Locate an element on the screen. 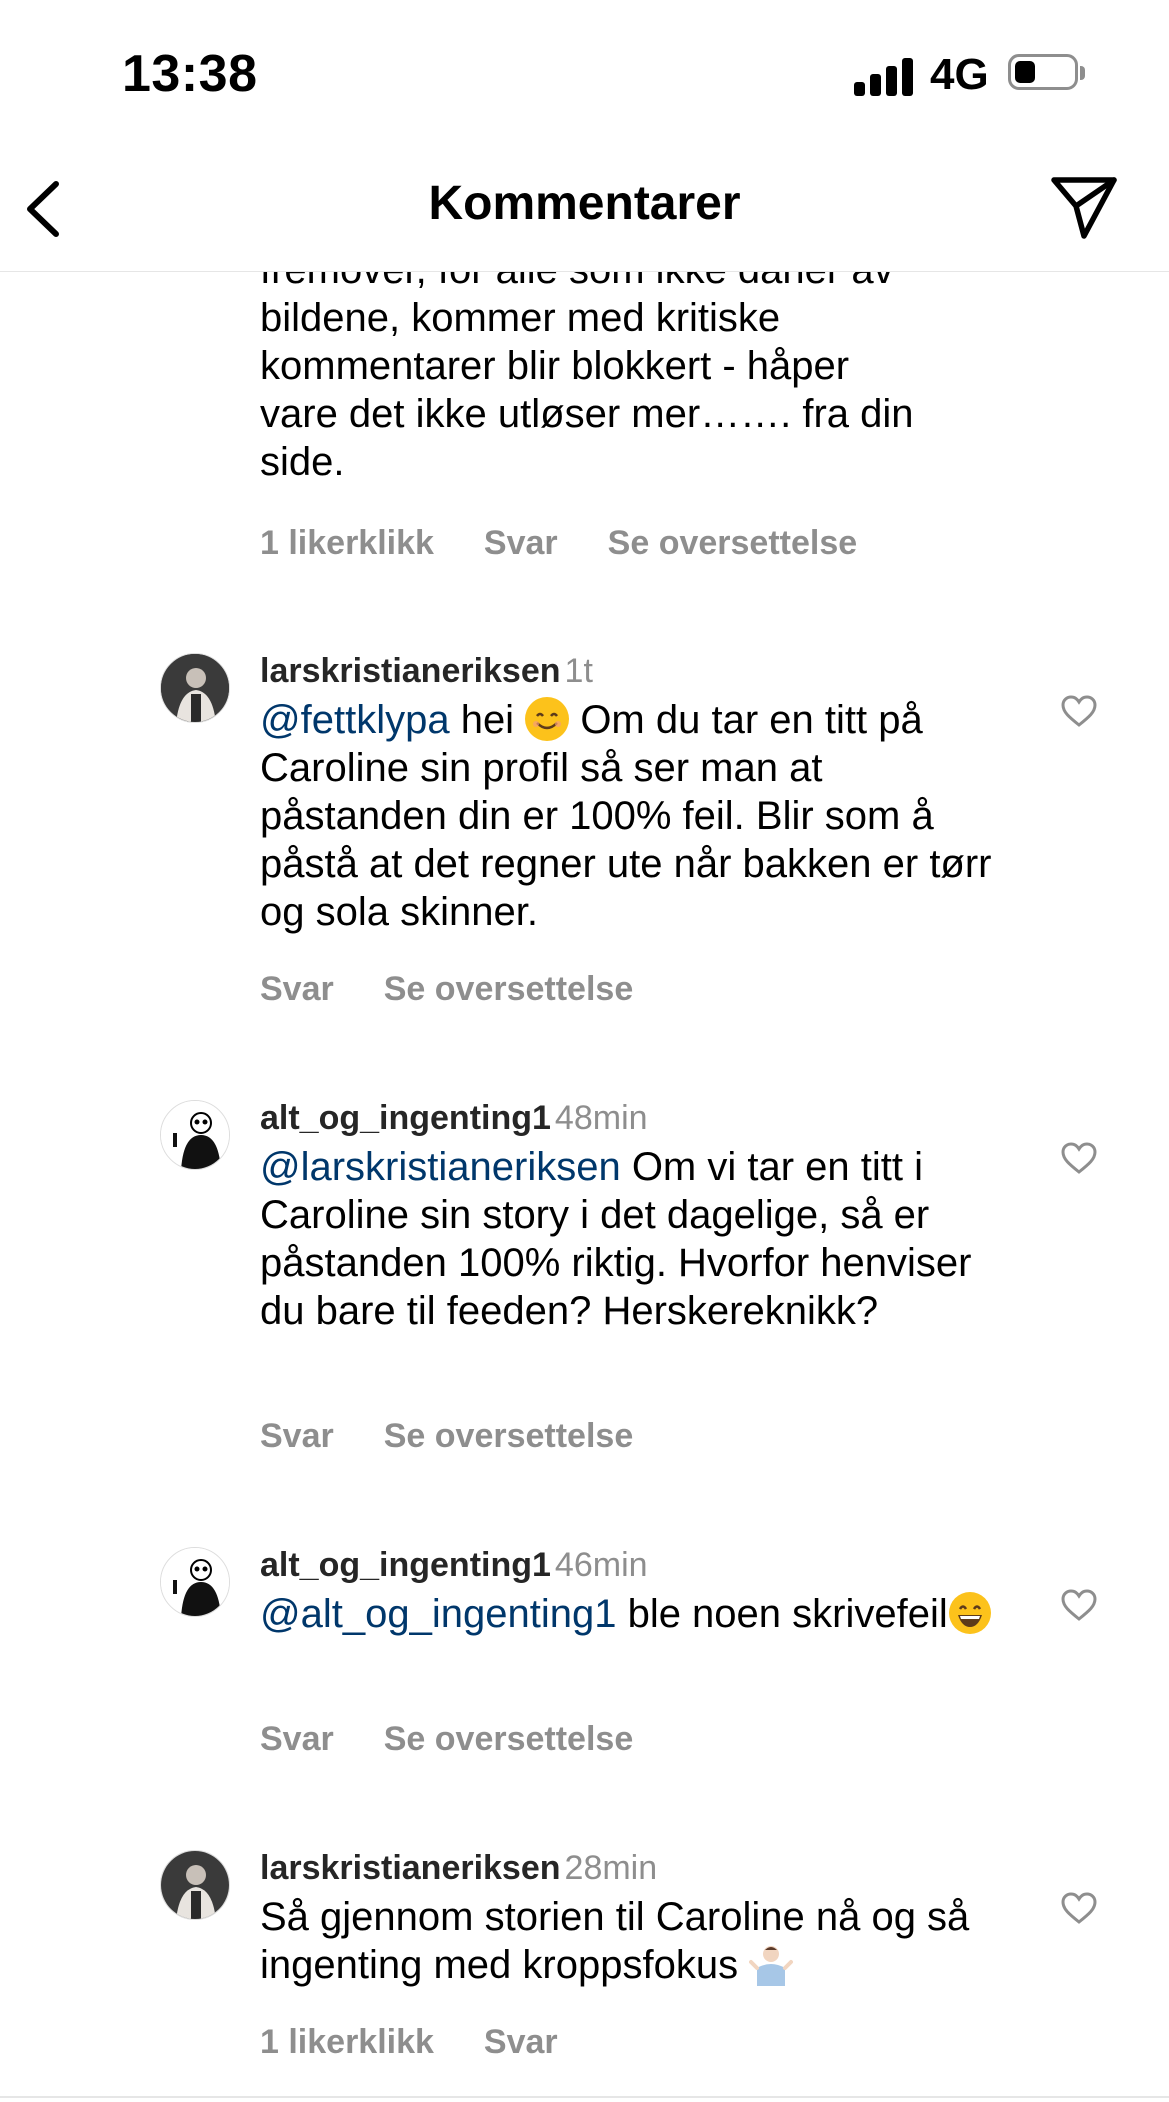 The height and width of the screenshot is (2102, 1169). comment-meta: larskristianeriksen 1t is located at coordinates (426, 671).